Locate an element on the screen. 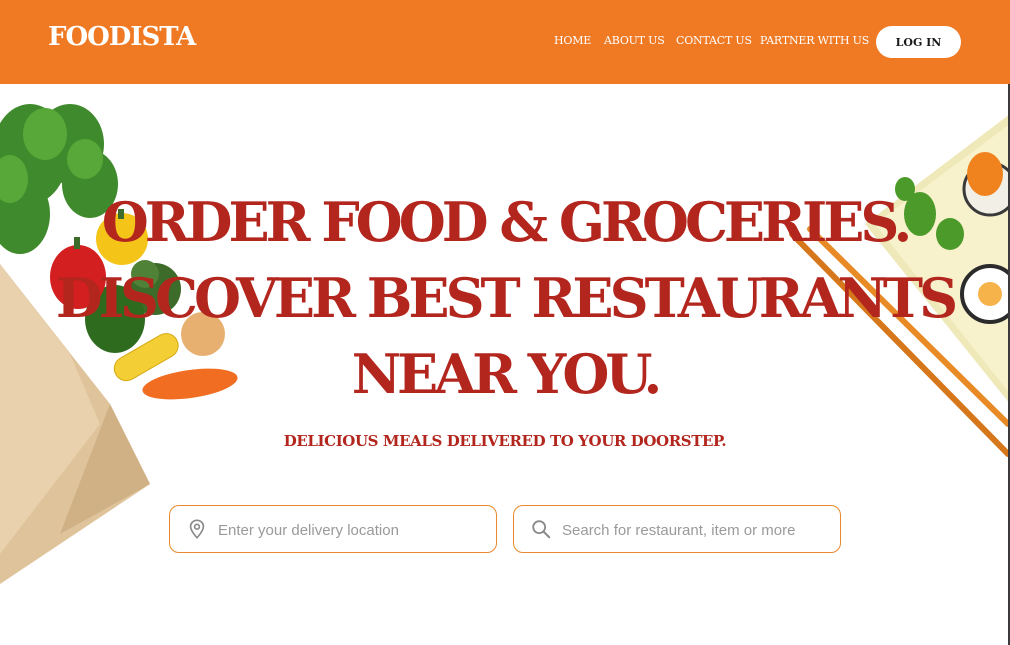  delivery-location-field is located at coordinates (333, 529).